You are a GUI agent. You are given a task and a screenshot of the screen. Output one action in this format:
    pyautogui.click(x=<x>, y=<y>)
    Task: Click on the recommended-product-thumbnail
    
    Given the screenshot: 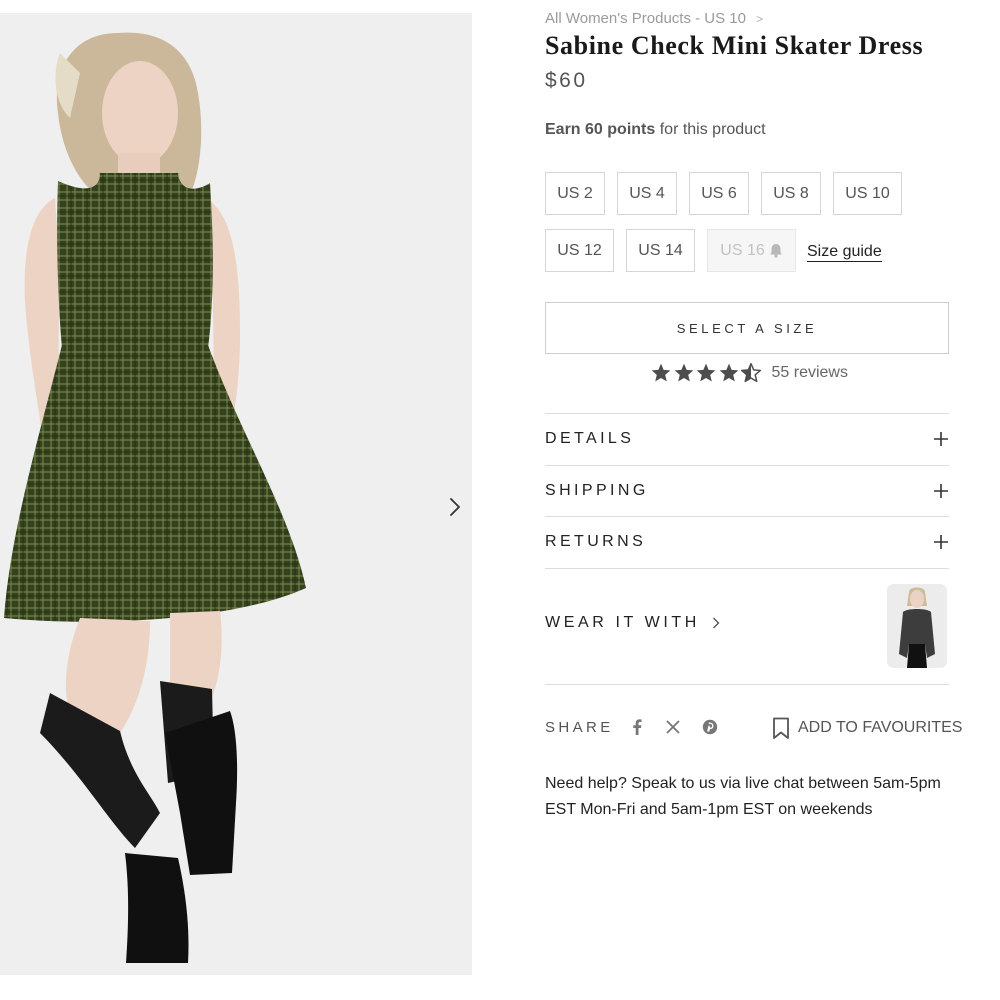 What is the action you would take?
    pyautogui.click(x=917, y=626)
    